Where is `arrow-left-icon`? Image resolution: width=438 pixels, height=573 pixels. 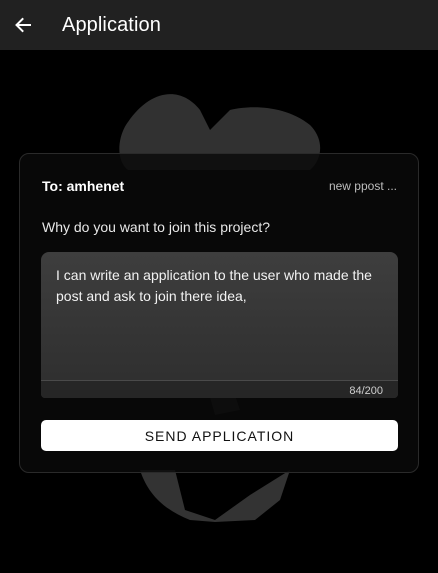
arrow-left-icon is located at coordinates (23, 25).